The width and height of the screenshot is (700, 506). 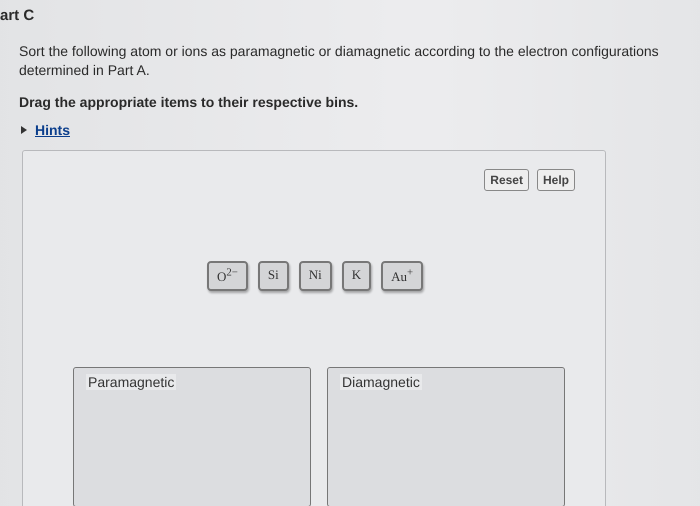 I want to click on drop-bin: Paramagnetic, so click(x=192, y=436).